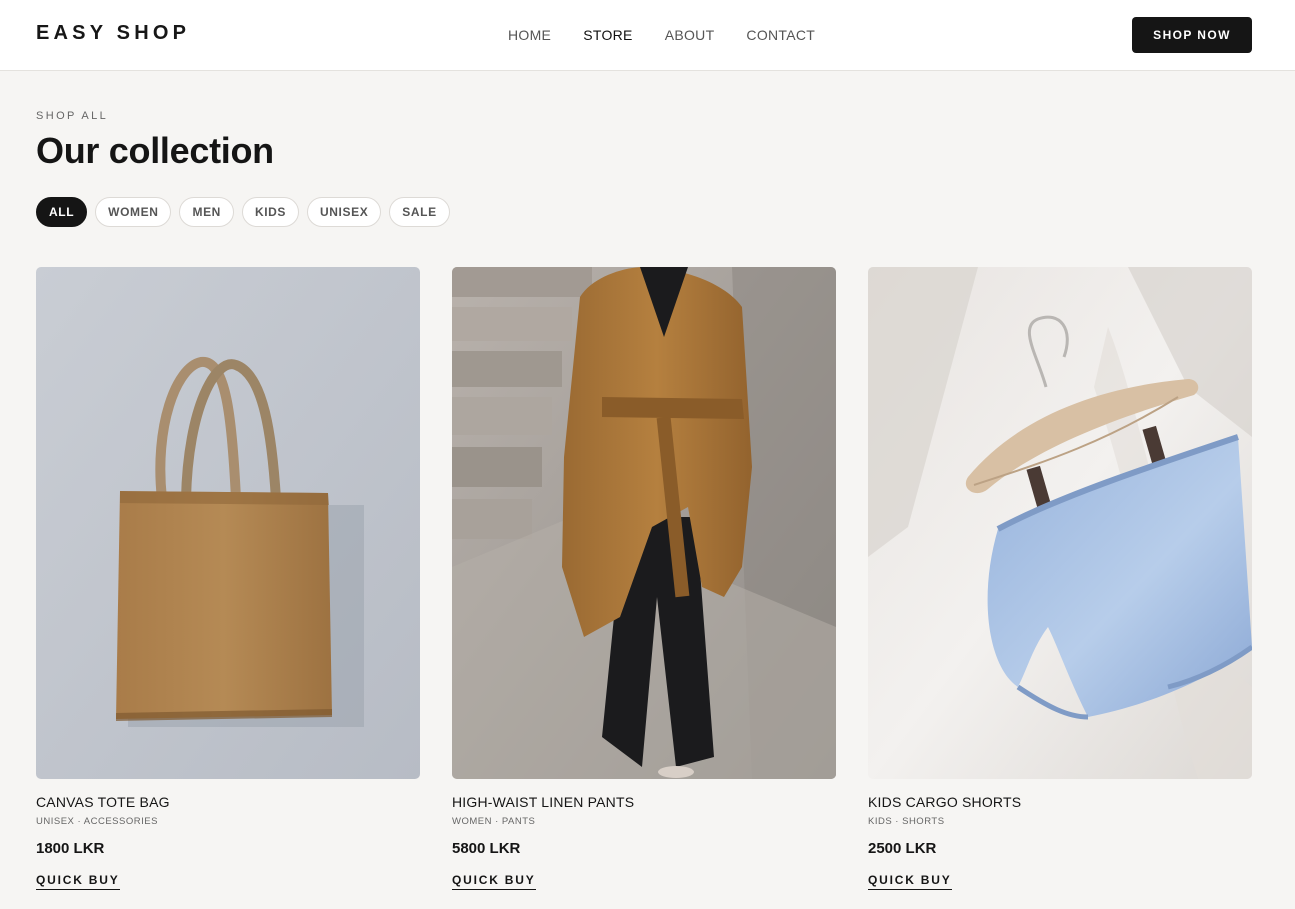  What do you see at coordinates (113, 33) in the screenshot?
I see `store-logo: EASY SHOP` at bounding box center [113, 33].